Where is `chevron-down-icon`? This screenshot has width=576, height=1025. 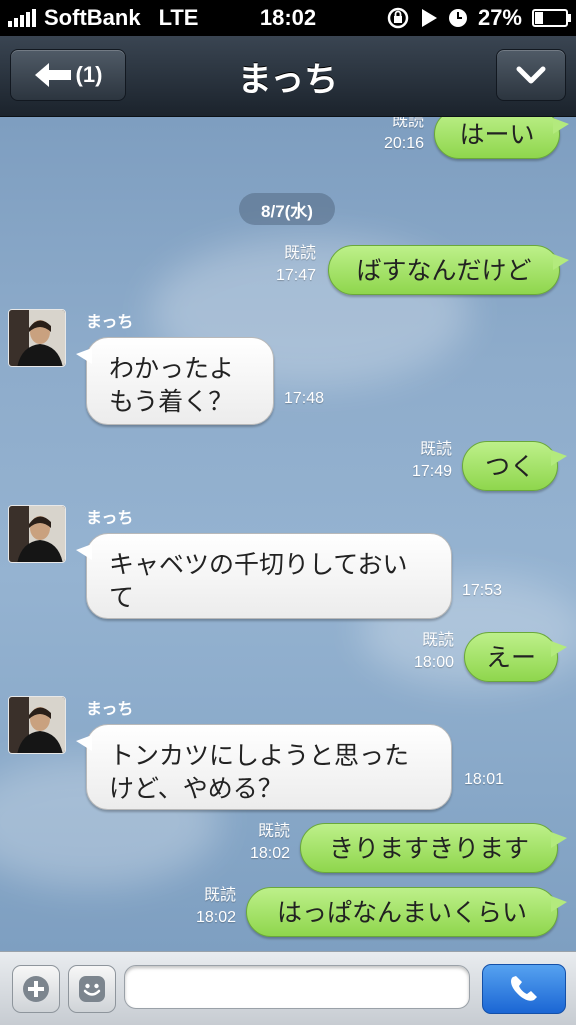
chevron-down-icon is located at coordinates (531, 75).